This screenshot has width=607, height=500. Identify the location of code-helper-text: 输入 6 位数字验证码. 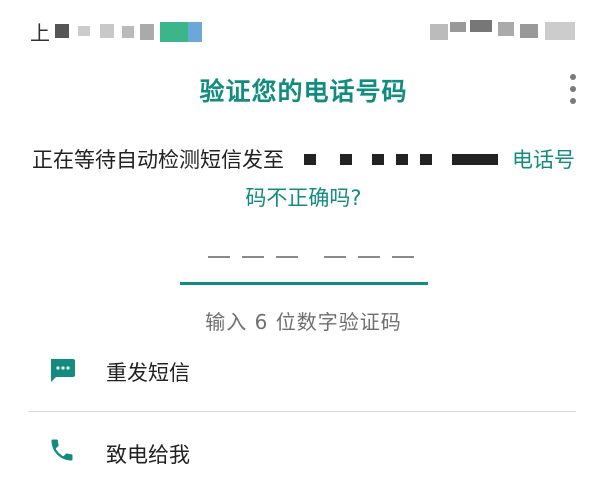
(303, 322).